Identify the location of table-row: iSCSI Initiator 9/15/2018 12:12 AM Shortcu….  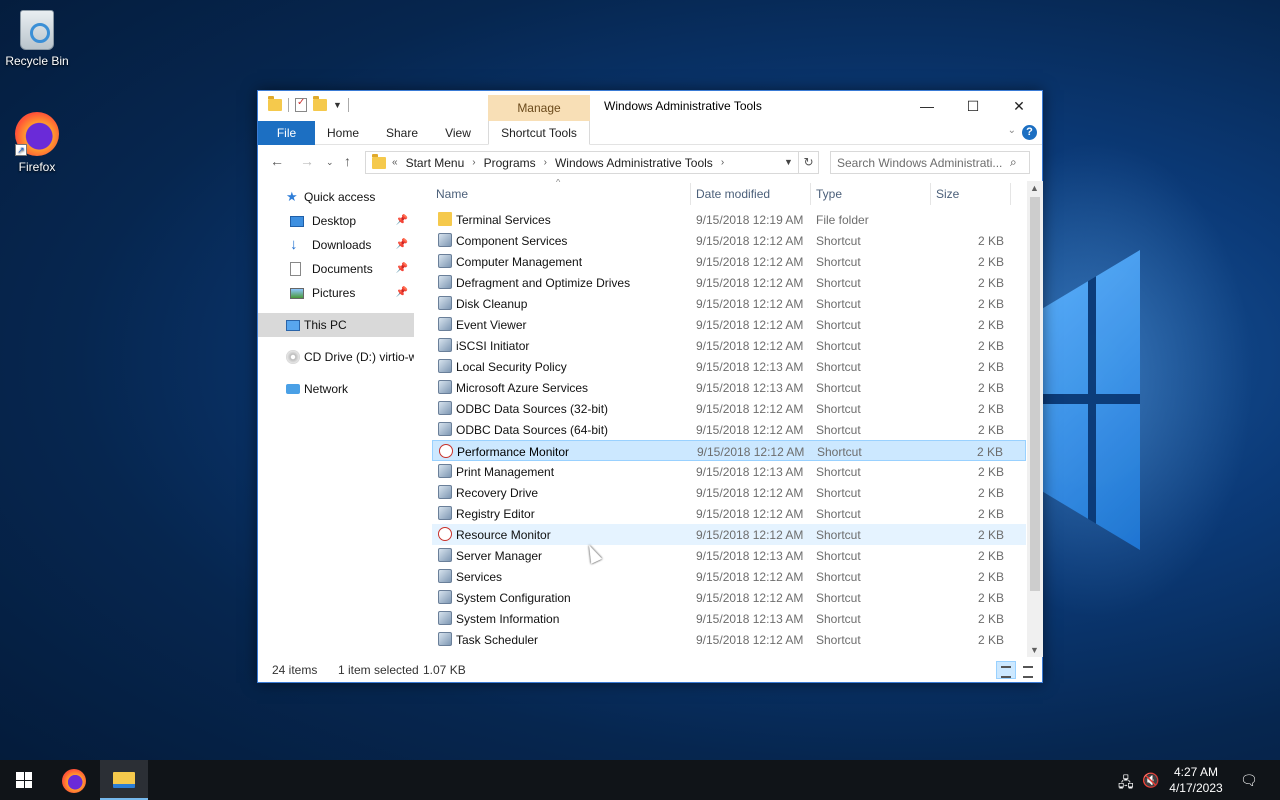
(729, 345).